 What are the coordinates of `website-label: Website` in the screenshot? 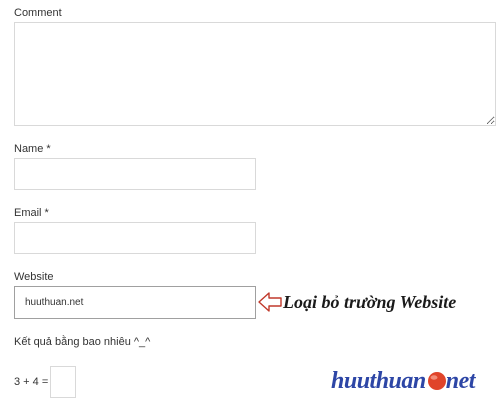 It's located at (34, 277).